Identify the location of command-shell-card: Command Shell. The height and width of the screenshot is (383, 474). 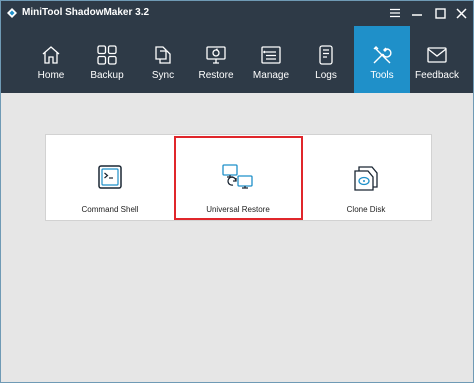
(110, 177).